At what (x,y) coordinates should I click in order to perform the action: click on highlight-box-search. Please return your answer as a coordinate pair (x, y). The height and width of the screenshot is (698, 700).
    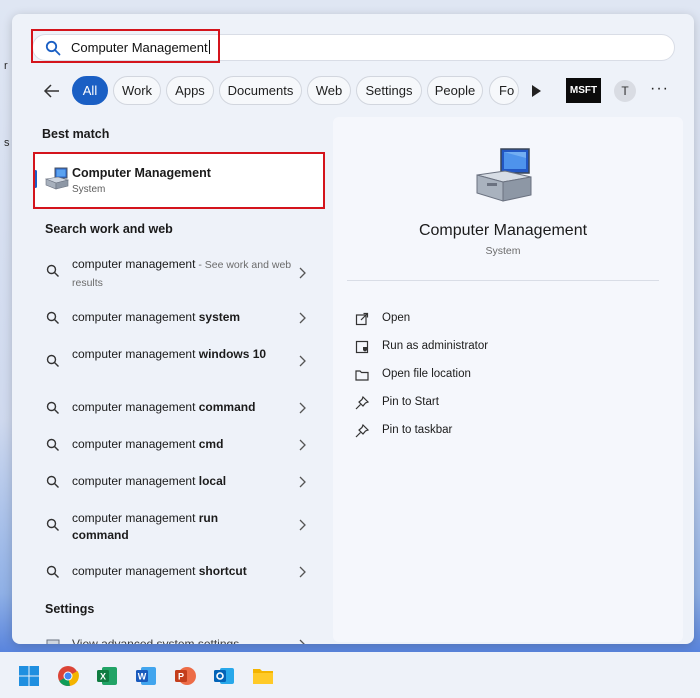
    Looking at the image, I should click on (125, 46).